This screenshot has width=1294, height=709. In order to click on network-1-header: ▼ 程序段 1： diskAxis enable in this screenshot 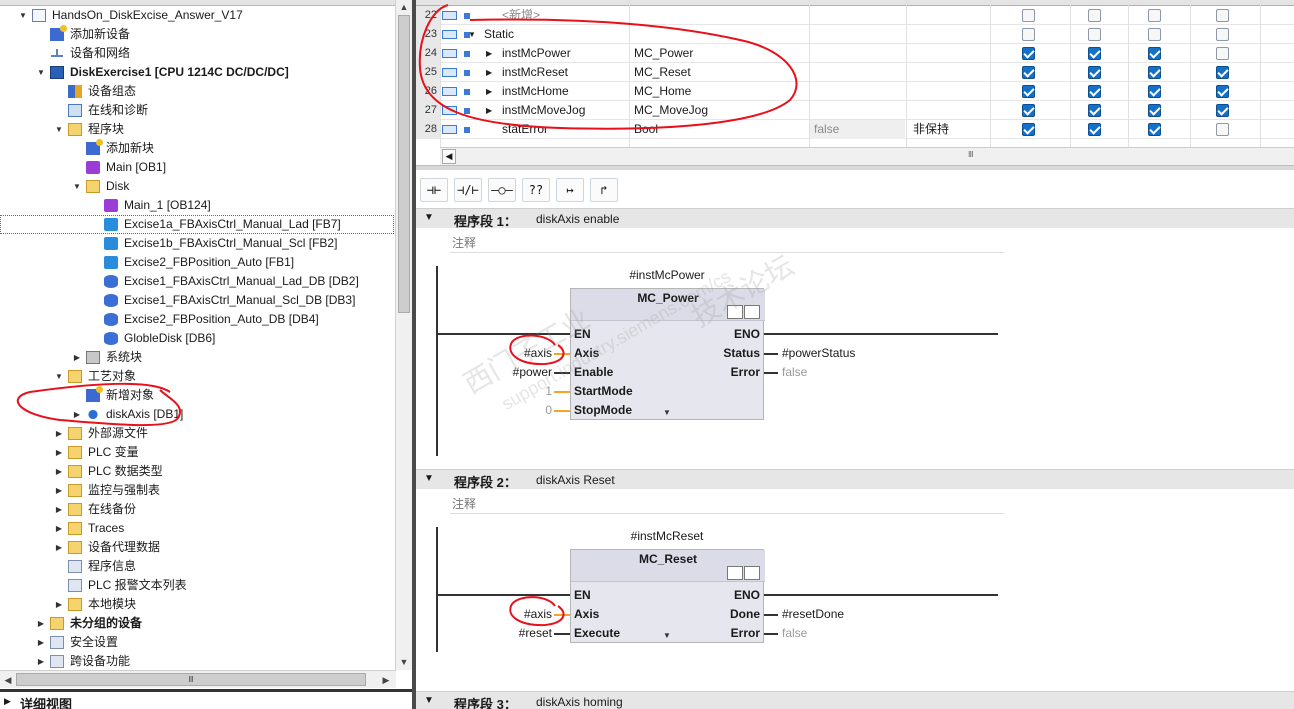, I will do `click(855, 218)`.